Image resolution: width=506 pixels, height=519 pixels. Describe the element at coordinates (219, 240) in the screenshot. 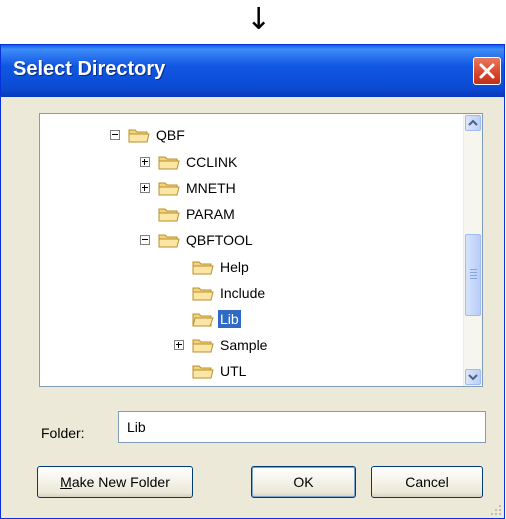

I see `tree-item-label: QBFTOOL` at that location.